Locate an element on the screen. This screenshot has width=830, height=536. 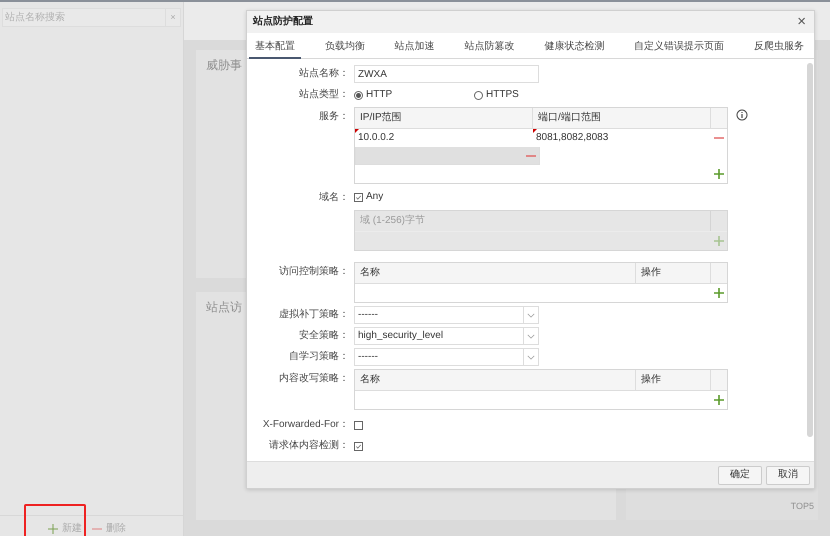
select-field: high_security_level is located at coordinates (446, 336).